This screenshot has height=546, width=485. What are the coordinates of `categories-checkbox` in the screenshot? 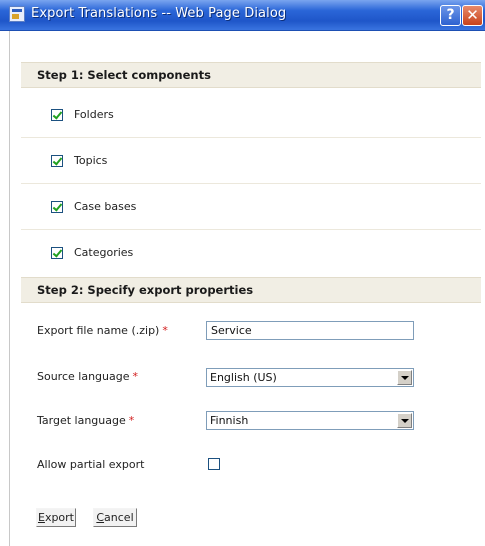 It's located at (57, 253).